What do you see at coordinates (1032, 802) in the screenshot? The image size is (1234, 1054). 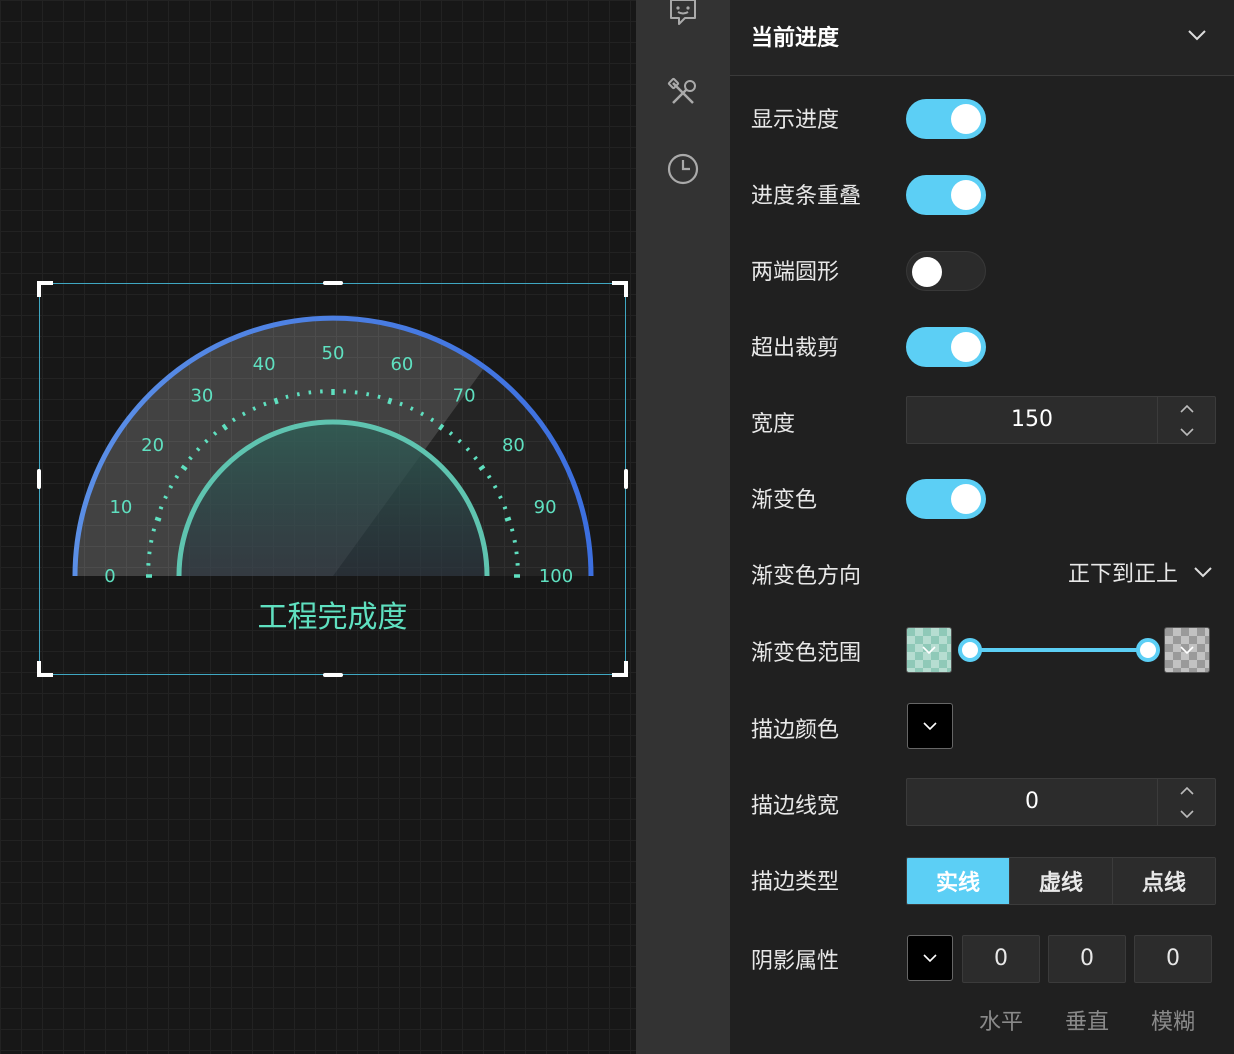 I see `stroke-width-value: 0` at bounding box center [1032, 802].